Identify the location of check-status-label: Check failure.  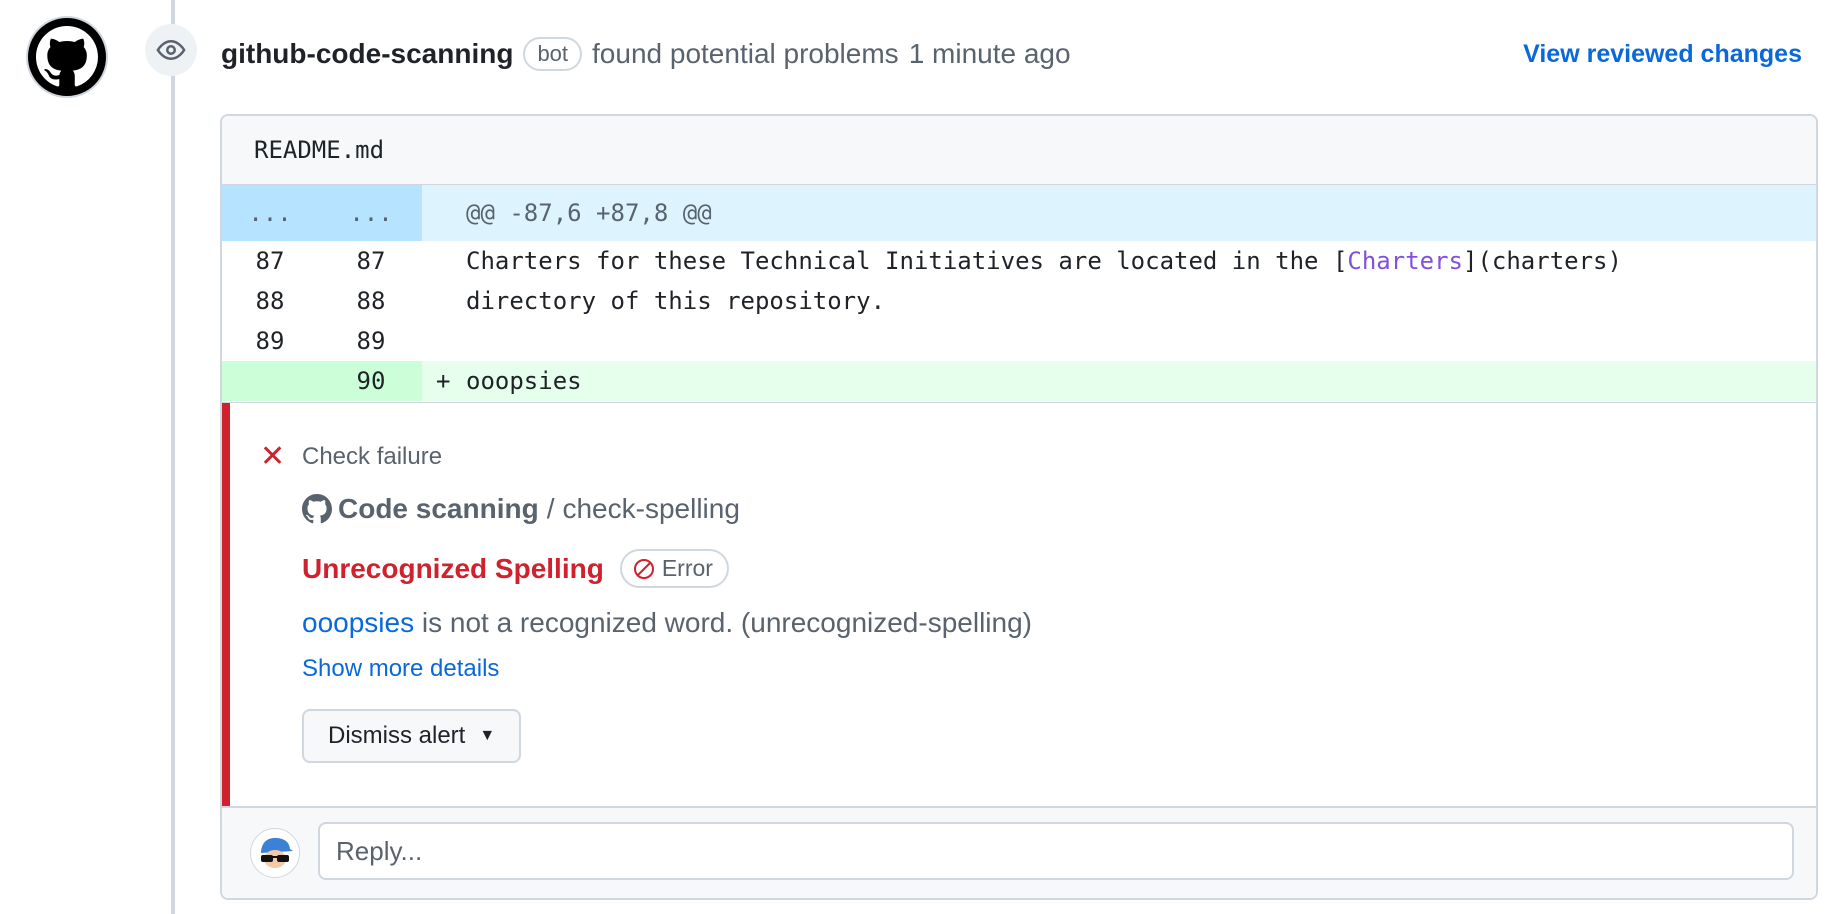
(372, 456).